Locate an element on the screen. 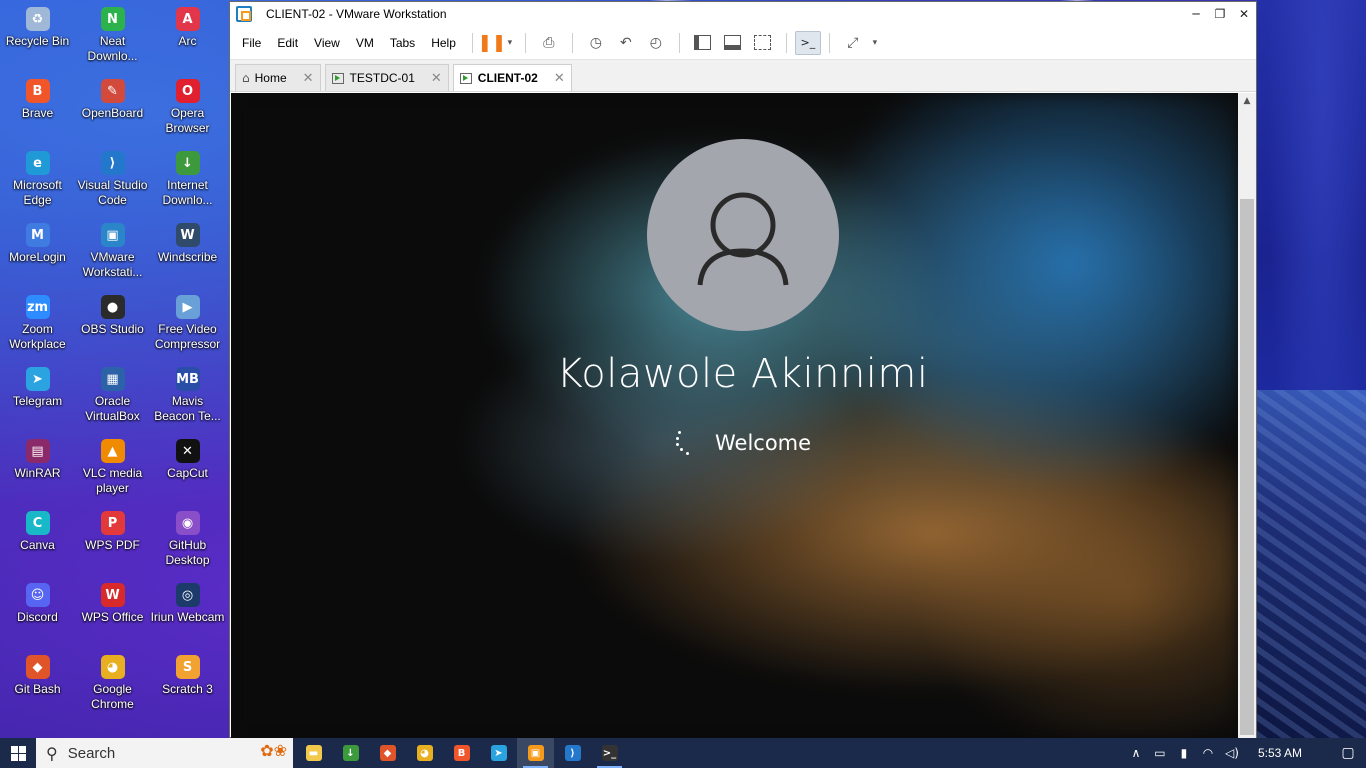 The width and height of the screenshot is (1366, 768). desktop-icon: ◎ Iriun Webcam is located at coordinates (187, 616).